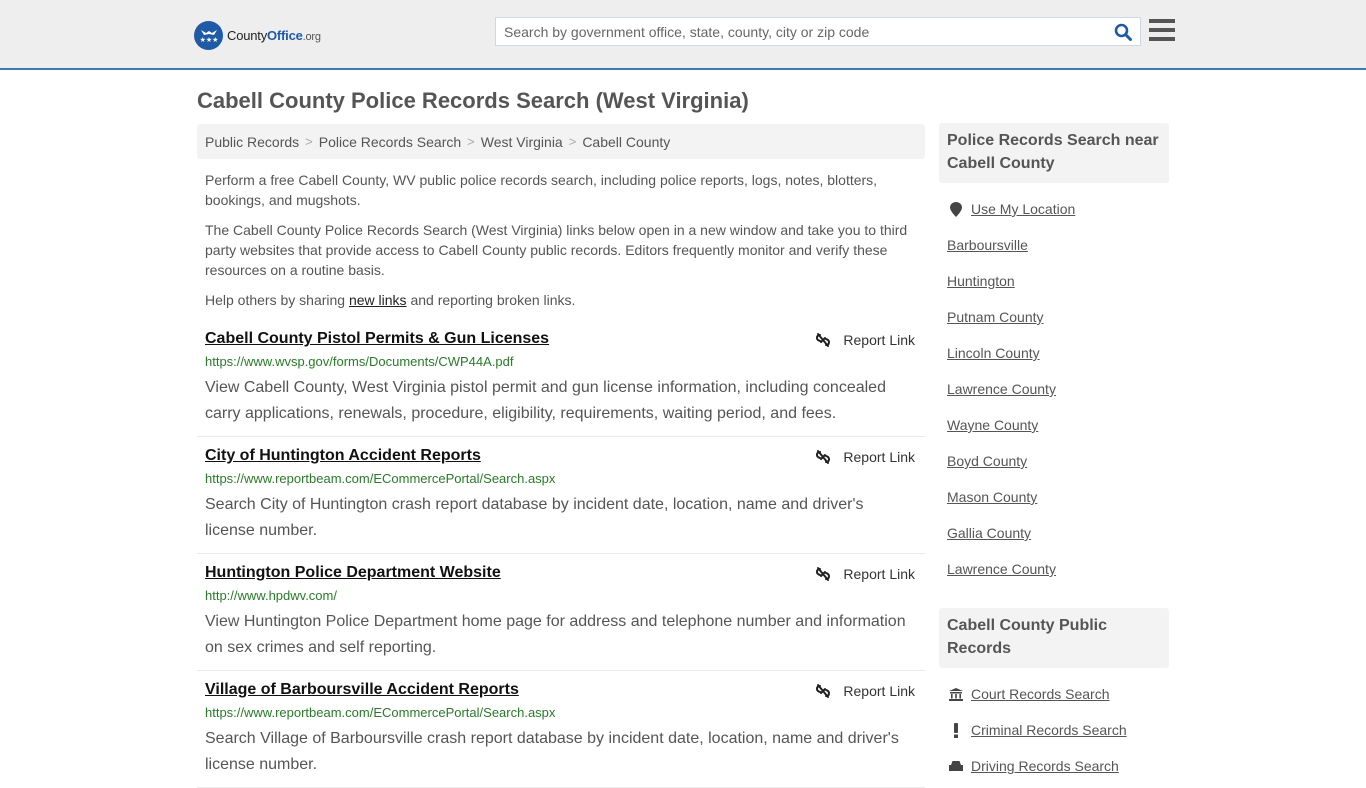 Image resolution: width=1366 pixels, height=788 pixels. What do you see at coordinates (987, 245) in the screenshot?
I see `nearby-link: Barboursville` at bounding box center [987, 245].